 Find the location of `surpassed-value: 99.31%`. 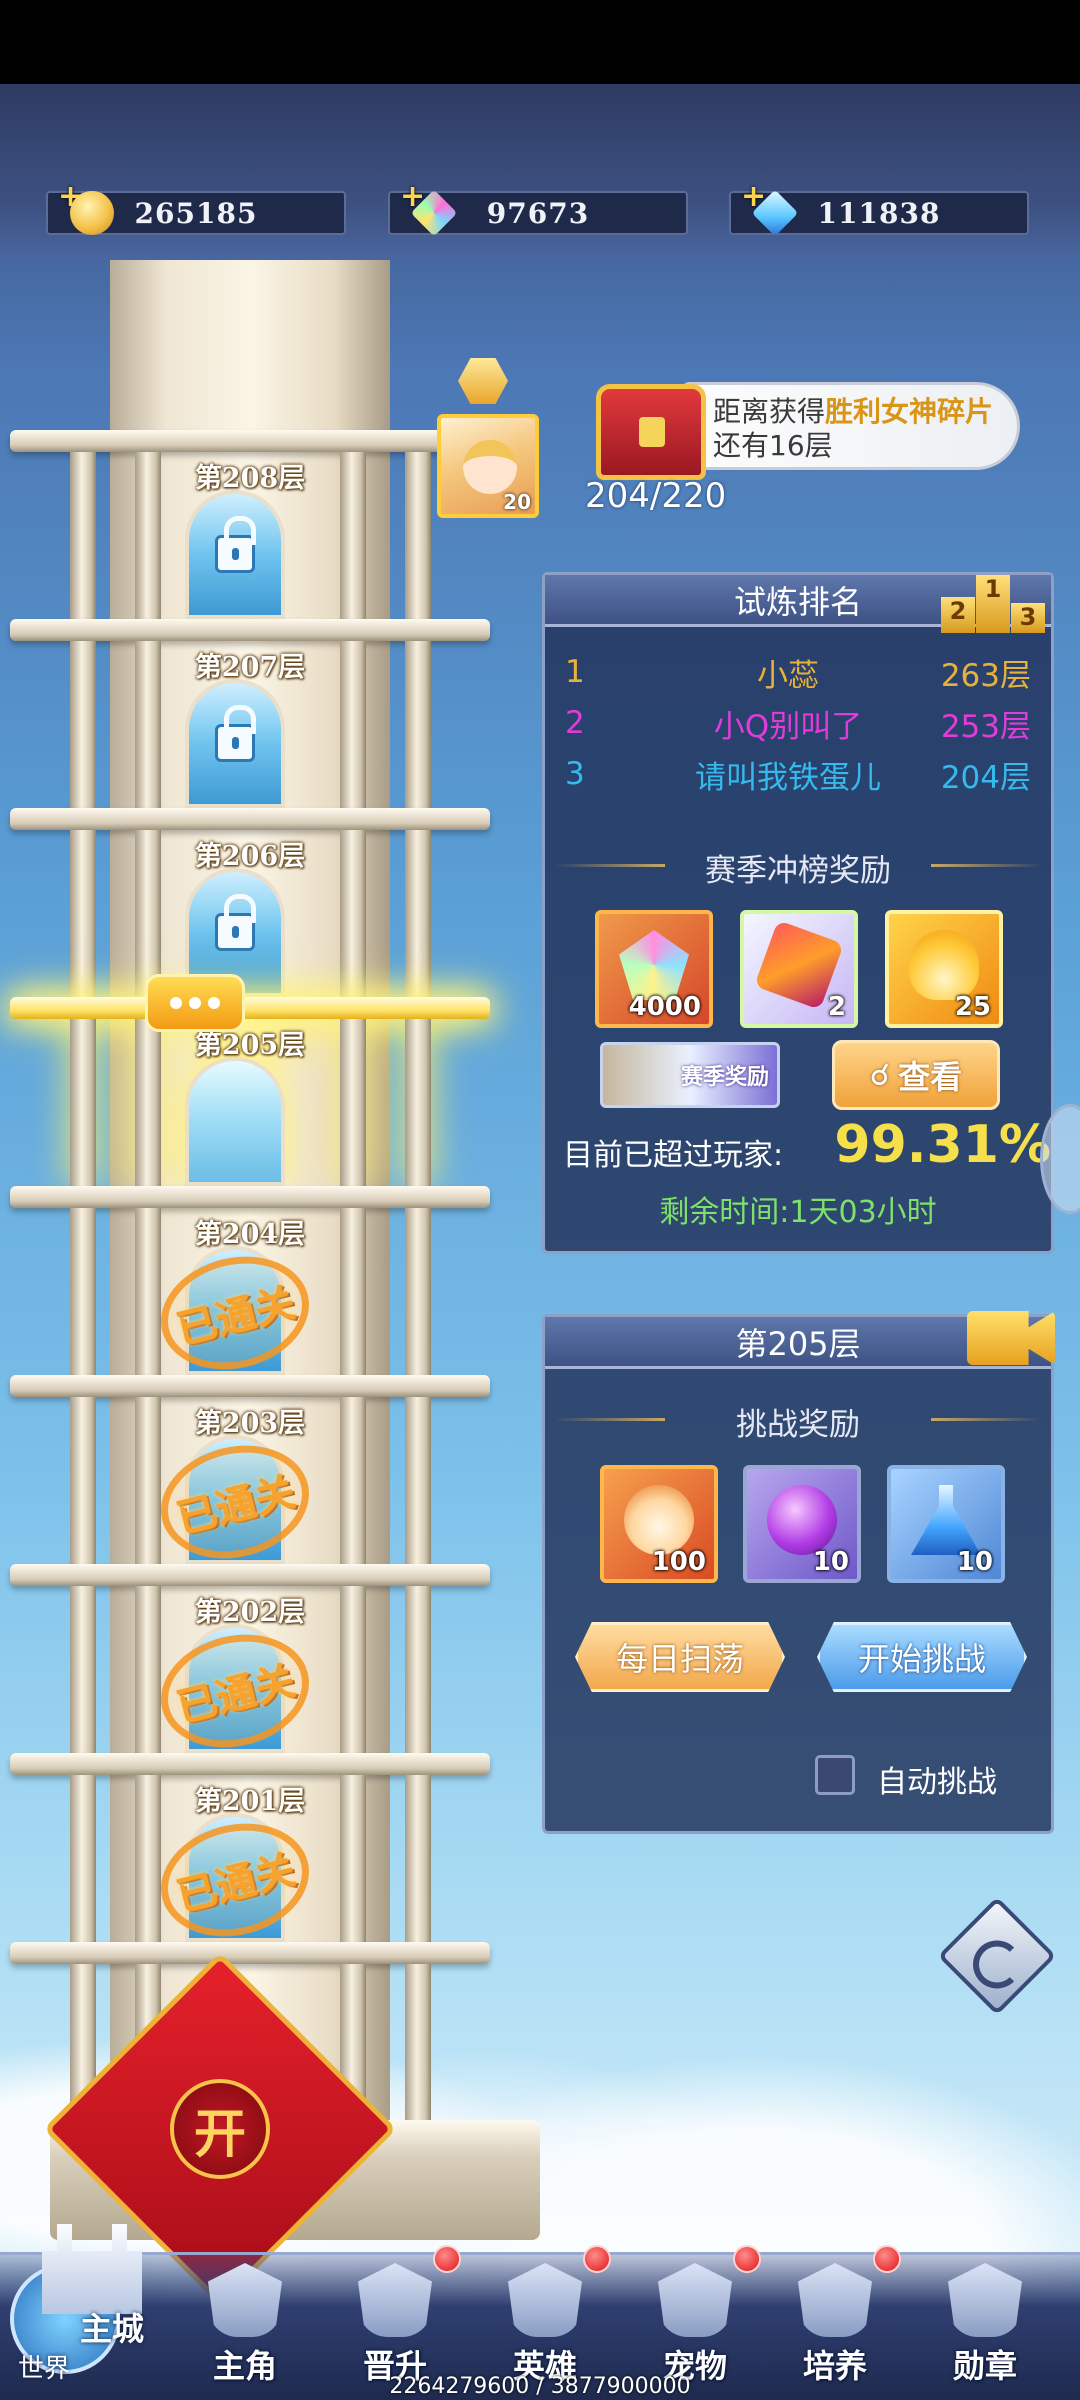

surpassed-value: 99.31% is located at coordinates (942, 1145).